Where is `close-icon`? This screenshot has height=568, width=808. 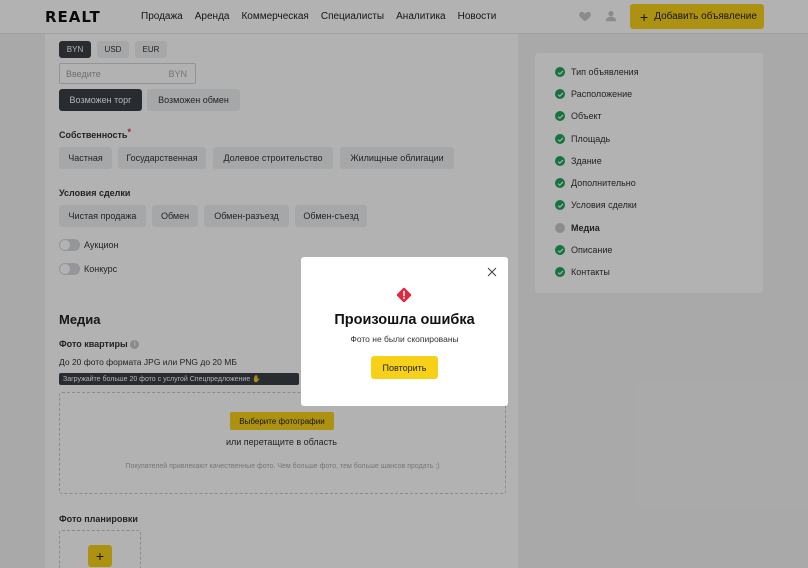
close-icon is located at coordinates (492, 272).